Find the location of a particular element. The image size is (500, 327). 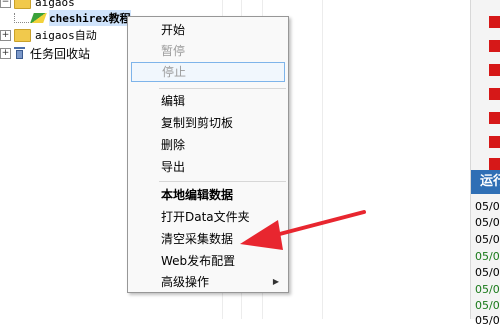

grid-line is located at coordinates (322, 159).